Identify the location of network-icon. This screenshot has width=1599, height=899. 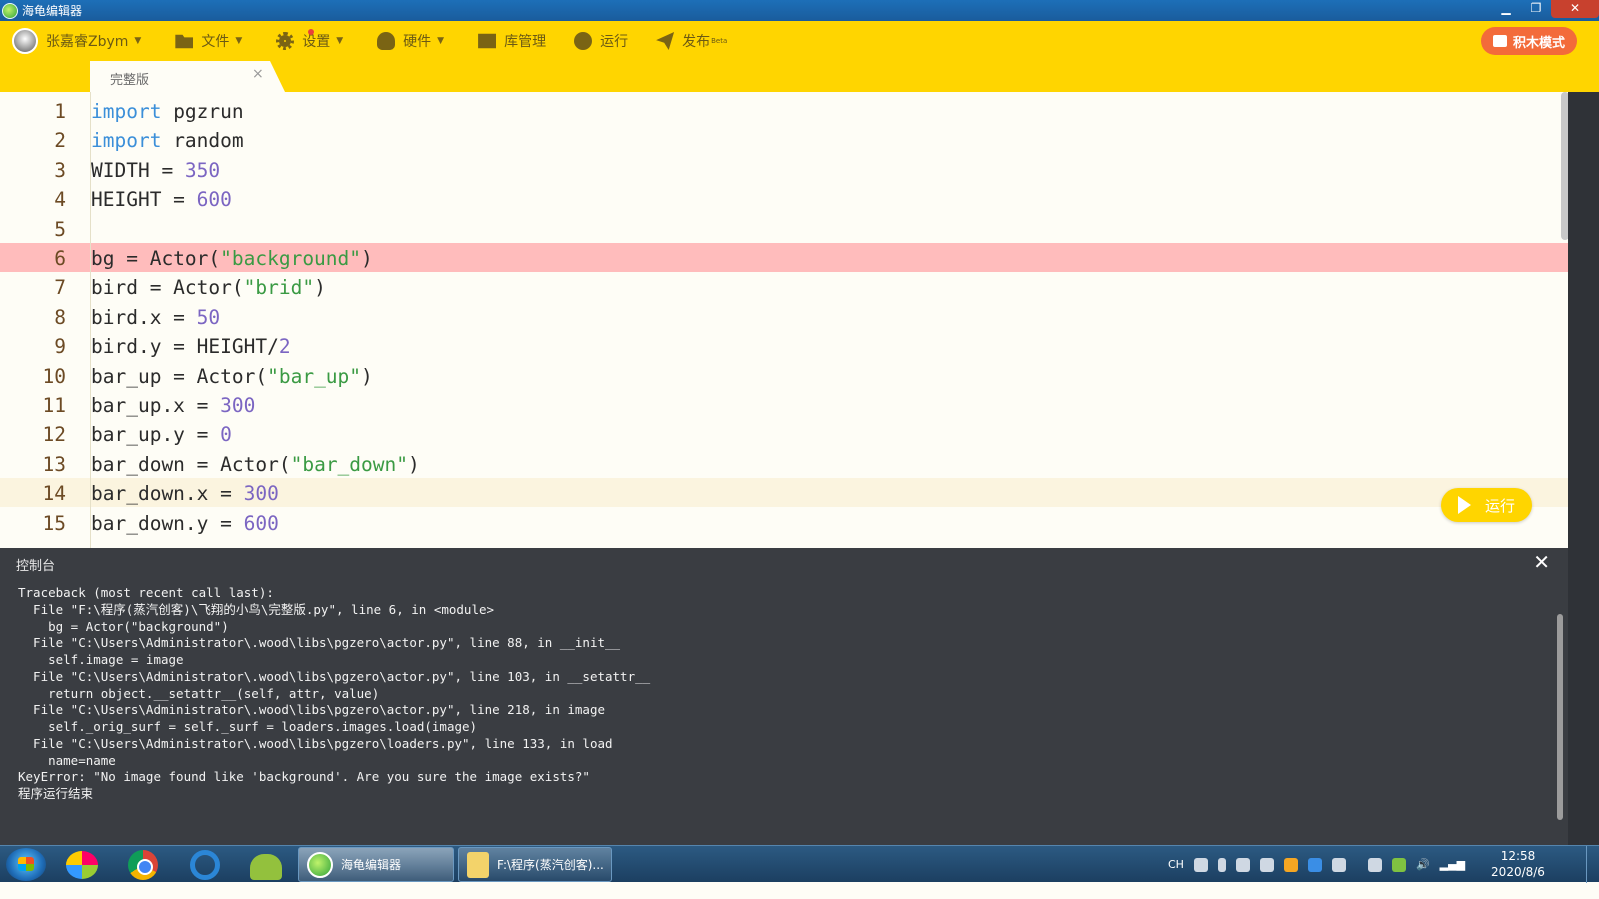
(1374, 864).